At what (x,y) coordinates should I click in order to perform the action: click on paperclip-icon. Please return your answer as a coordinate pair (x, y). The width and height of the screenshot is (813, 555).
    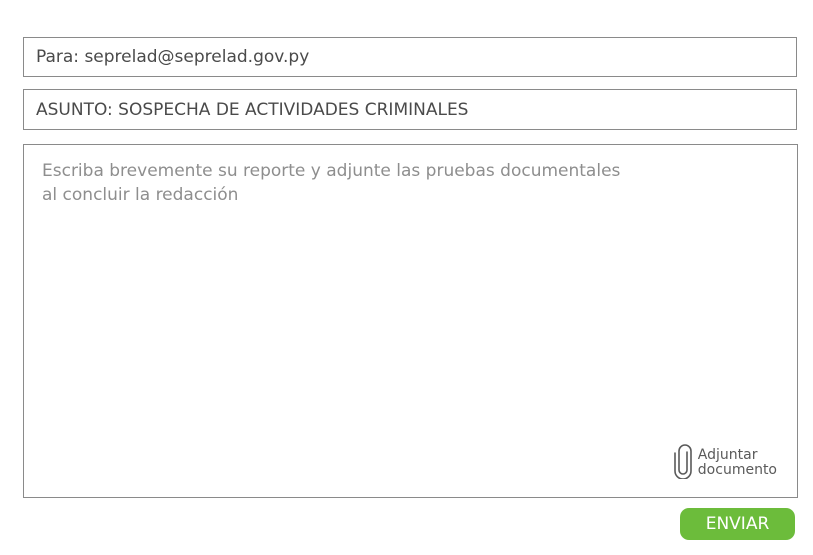
    Looking at the image, I should click on (685, 463).